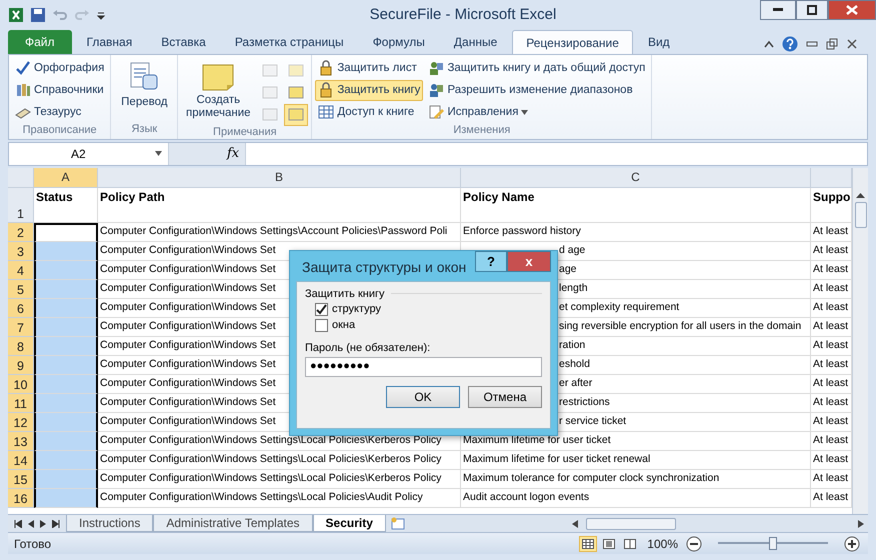 The height and width of the screenshot is (560, 876). Describe the element at coordinates (529, 261) in the screenshot. I see `close-button: x` at that location.